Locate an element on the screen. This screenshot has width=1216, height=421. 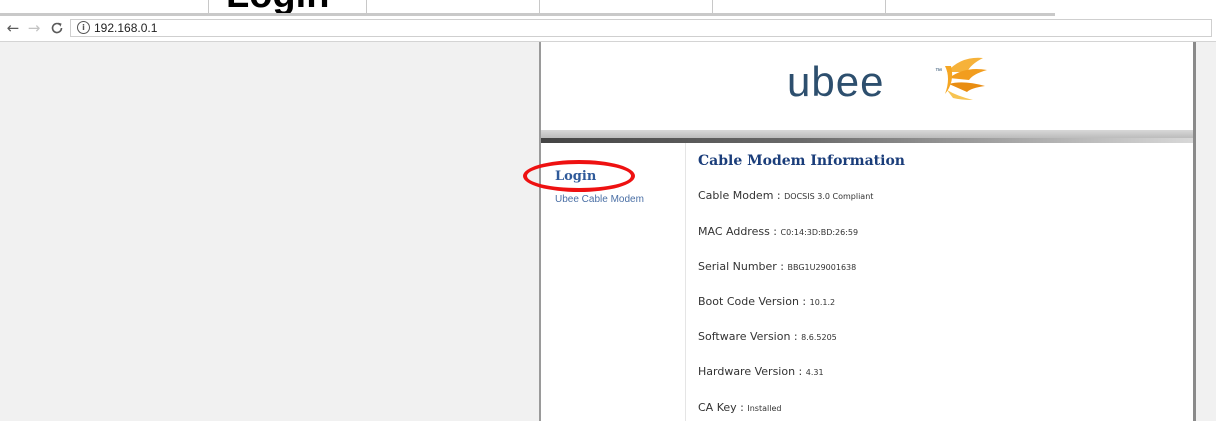
info-row-hardware-version: Hardware Version : 4.31 is located at coordinates (761, 371).